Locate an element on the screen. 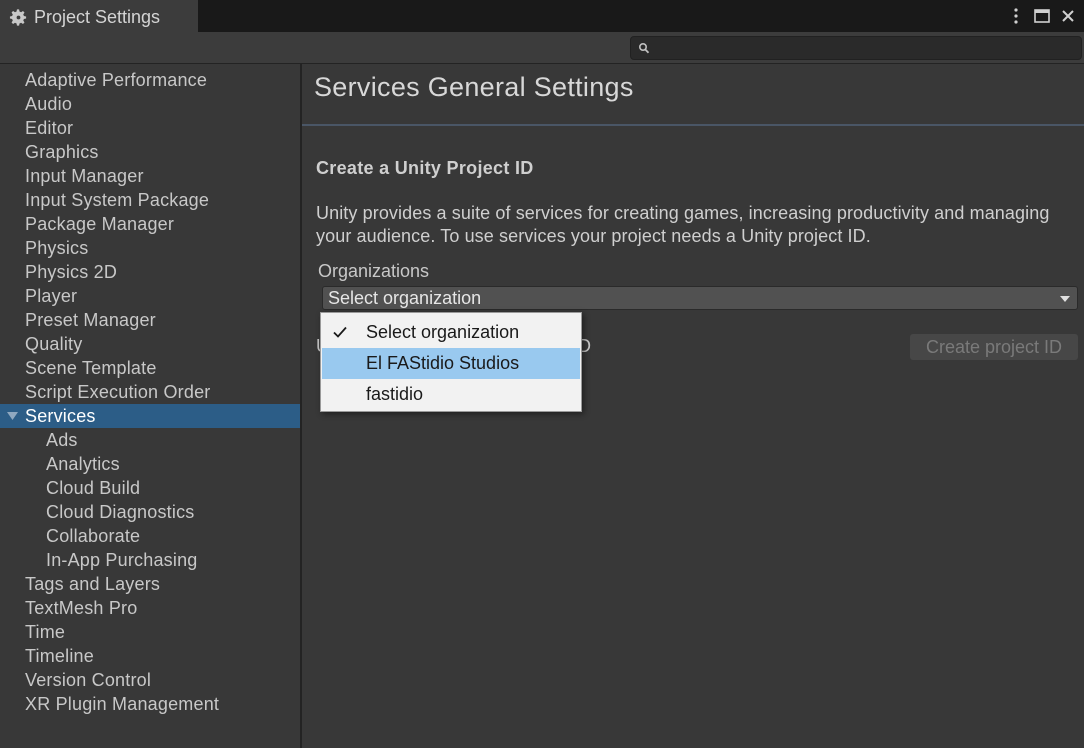  sidebar-item-player: Player is located at coordinates (150, 296).